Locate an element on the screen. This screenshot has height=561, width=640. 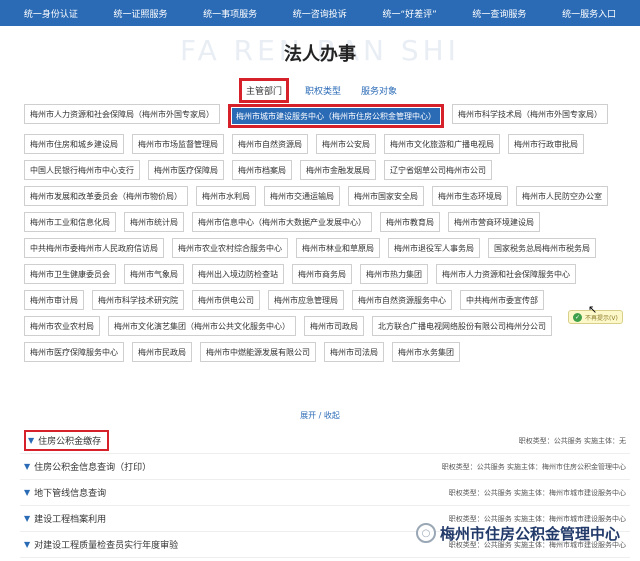
department-button: 梅州市林业和草原局 is located at coordinates (338, 248).